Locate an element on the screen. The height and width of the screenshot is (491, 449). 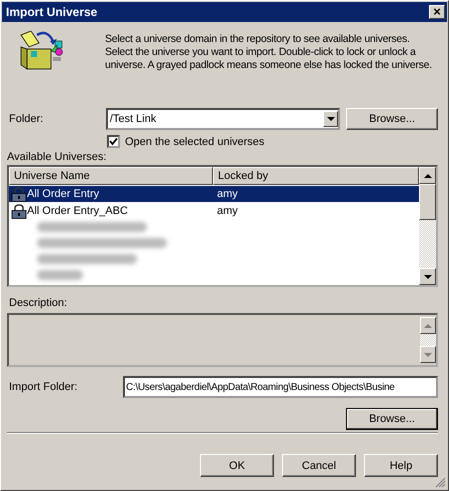
universe-name: All Order Entry is located at coordinates (63, 194).